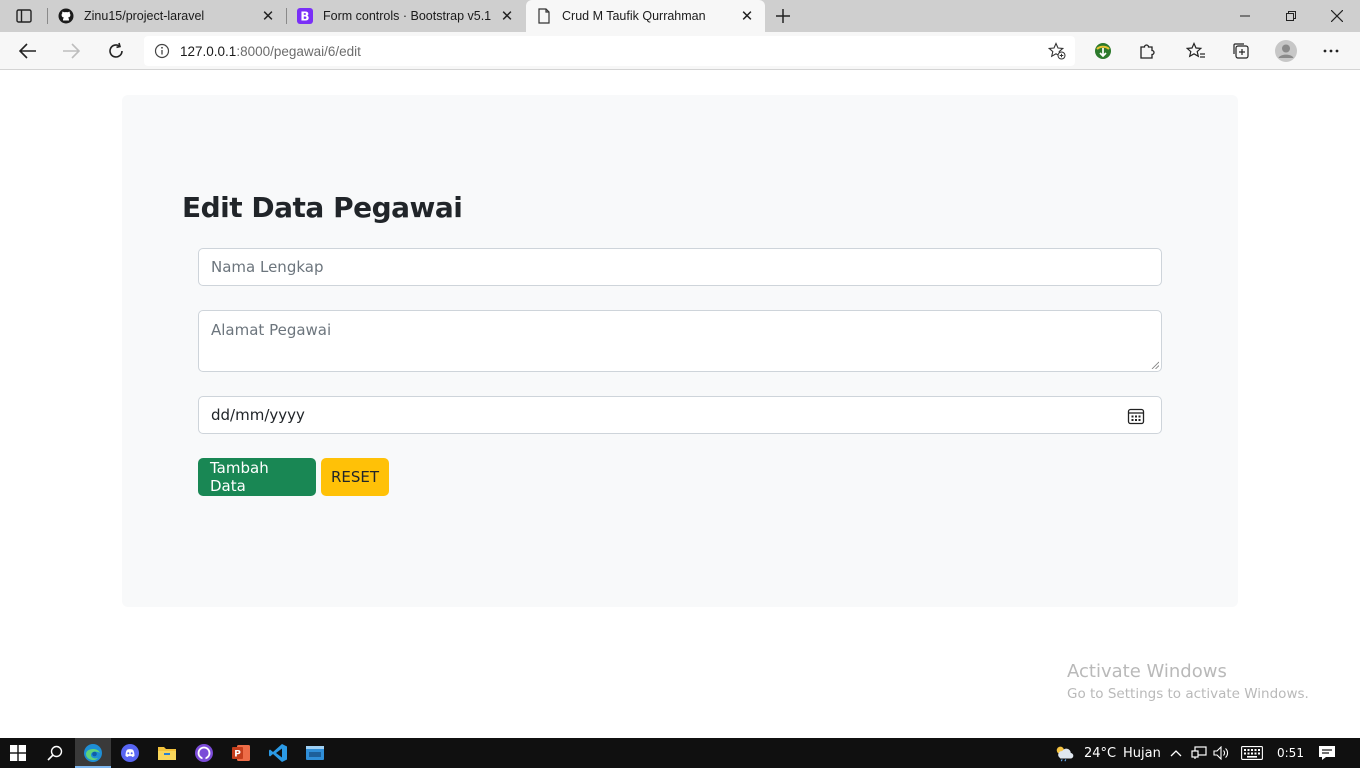  I want to click on edge-icon, so click(93, 753).